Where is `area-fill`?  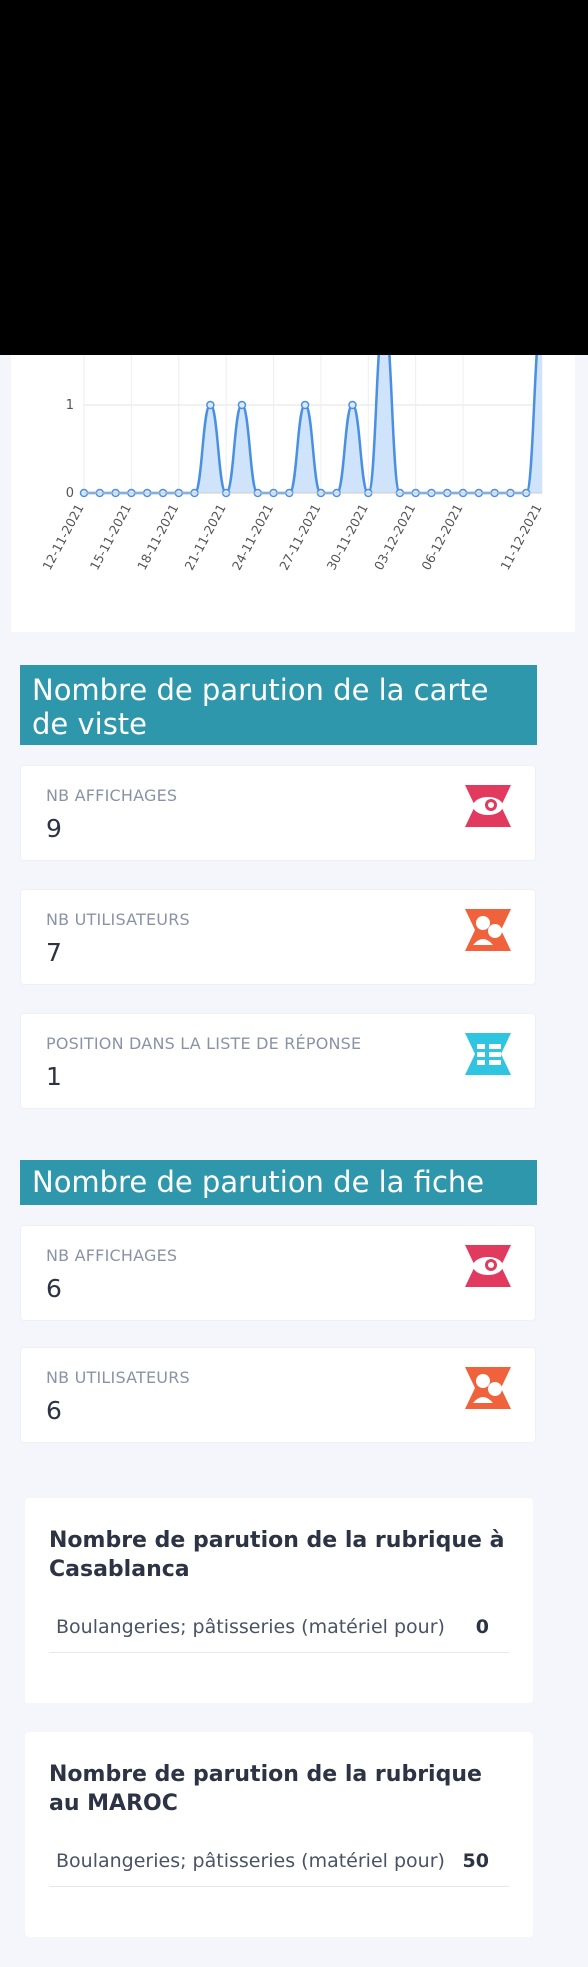 area-fill is located at coordinates (313, 424).